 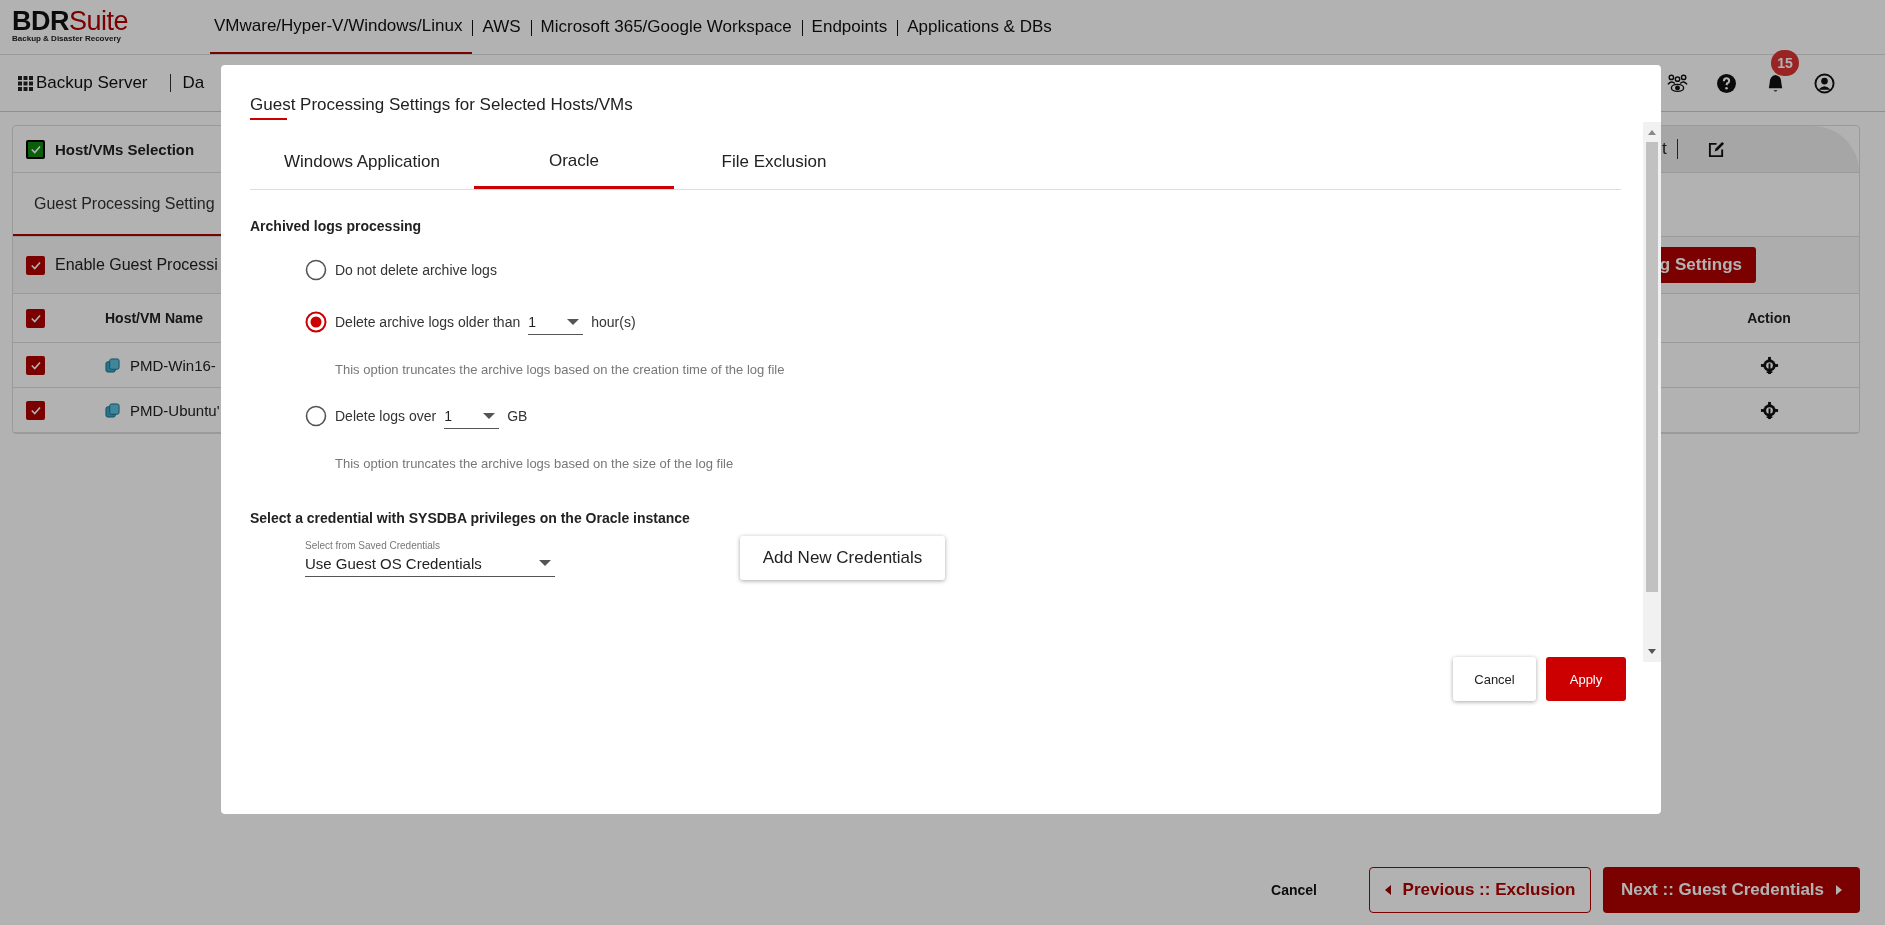 What do you see at coordinates (83, 83) in the screenshot?
I see `backup-server-menu: Backup Server` at bounding box center [83, 83].